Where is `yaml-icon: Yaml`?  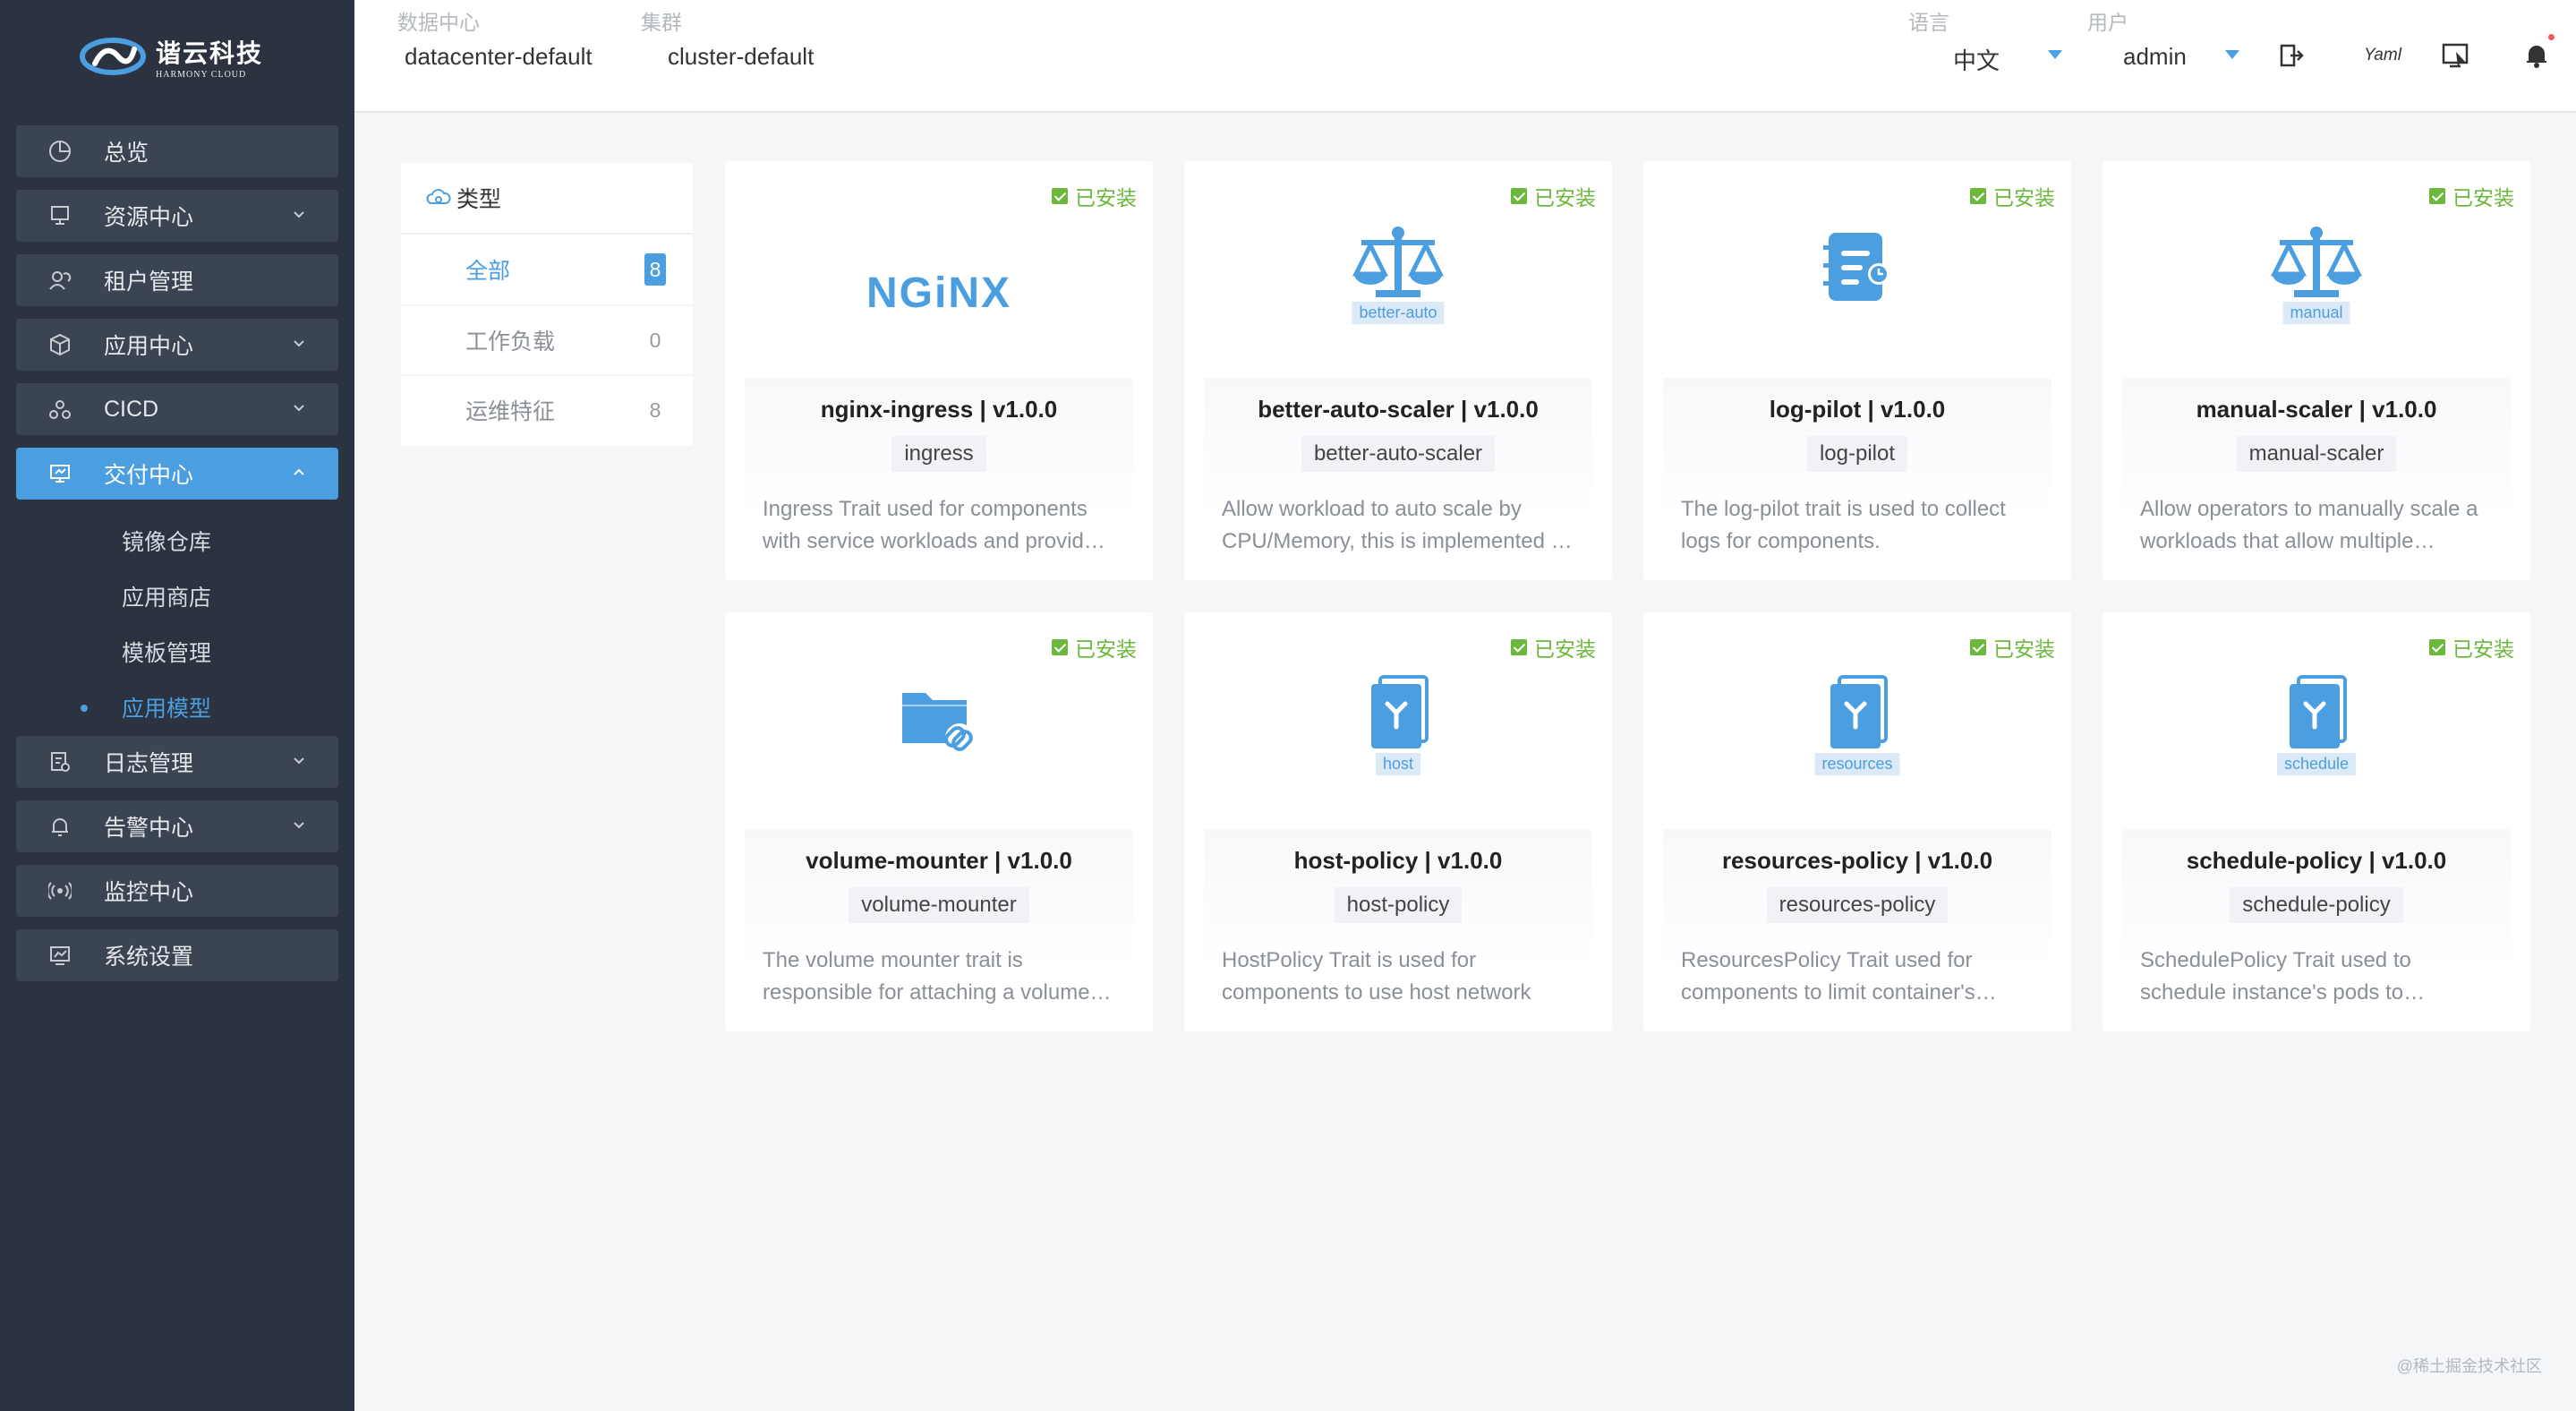
yaml-icon: Yaml is located at coordinates (2383, 55).